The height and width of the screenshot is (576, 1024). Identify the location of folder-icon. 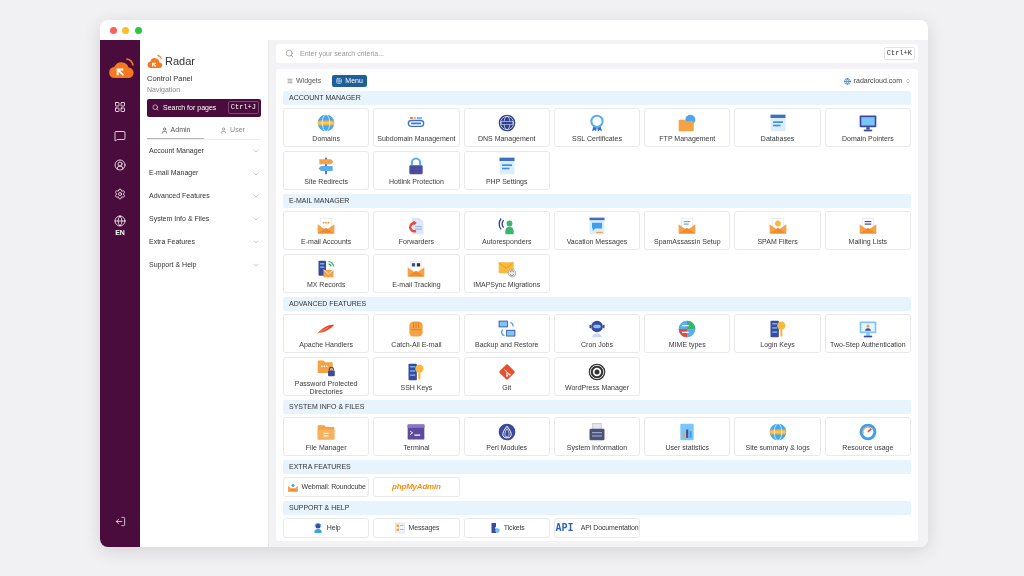
(687, 122).